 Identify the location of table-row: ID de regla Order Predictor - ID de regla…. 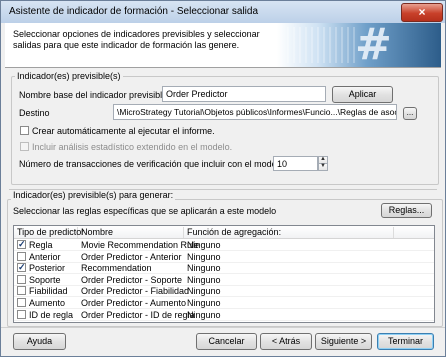
(224, 315).